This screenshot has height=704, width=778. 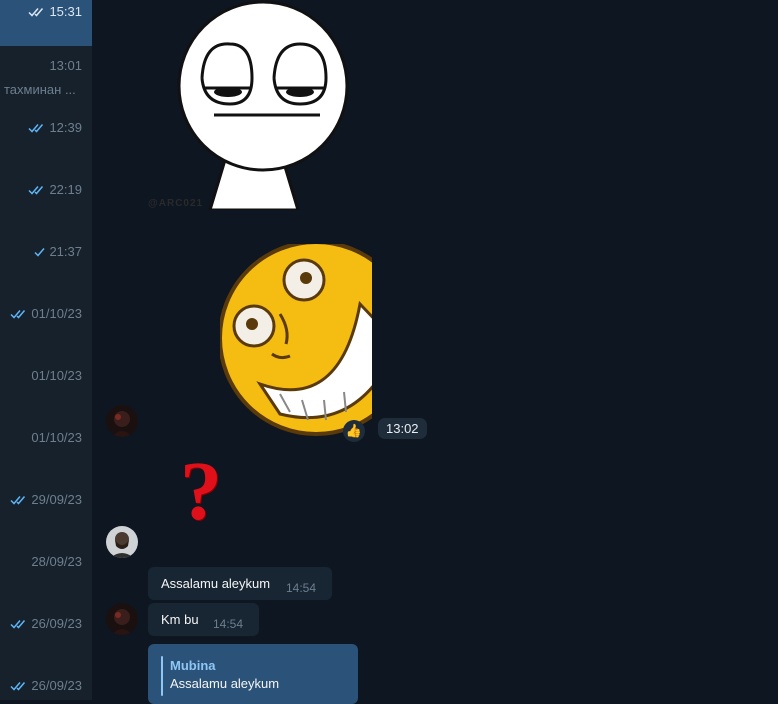 What do you see at coordinates (203, 619) in the screenshot?
I see `message-bubble: Km bu 14:54` at bounding box center [203, 619].